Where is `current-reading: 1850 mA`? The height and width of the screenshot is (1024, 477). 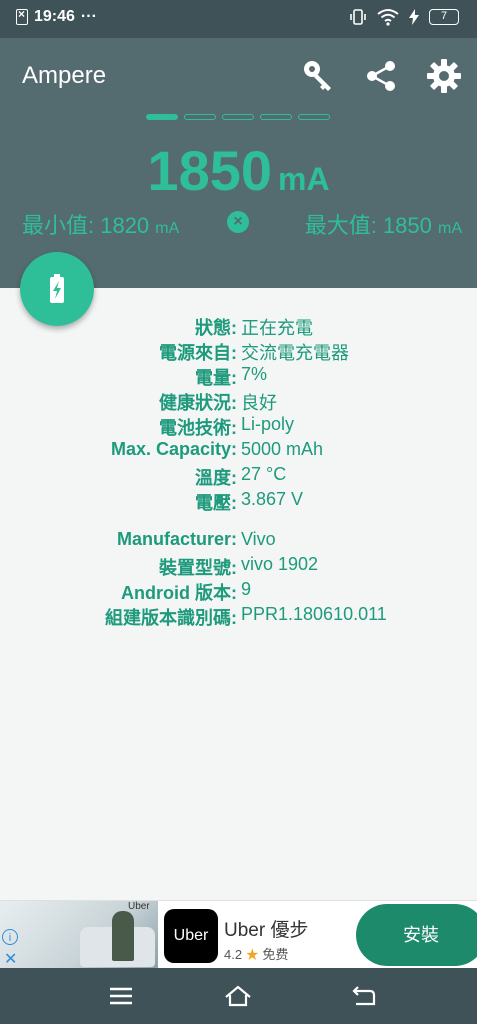 current-reading: 1850 mA is located at coordinates (238, 170).